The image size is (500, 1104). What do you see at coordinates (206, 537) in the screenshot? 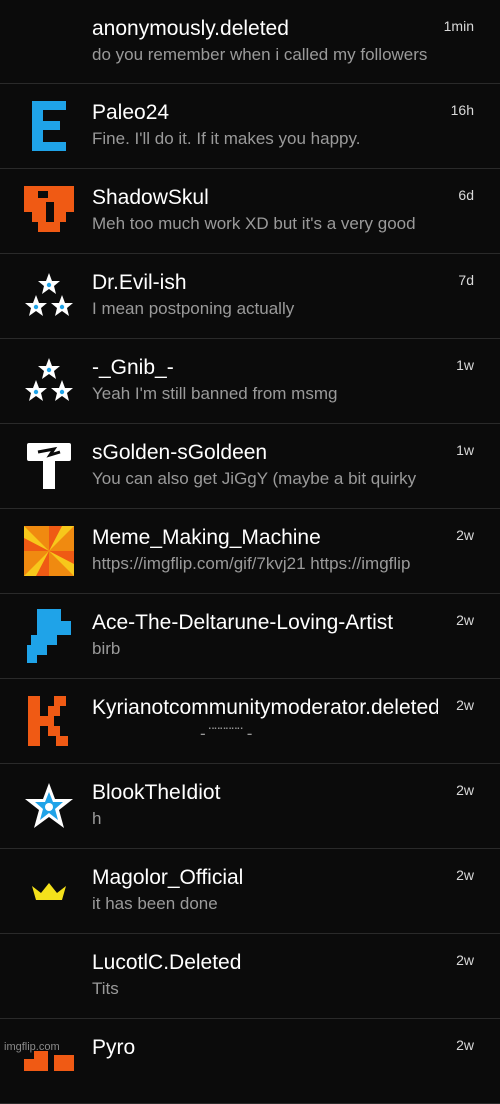
I see `conversation-name: Meme_Making_Machine` at bounding box center [206, 537].